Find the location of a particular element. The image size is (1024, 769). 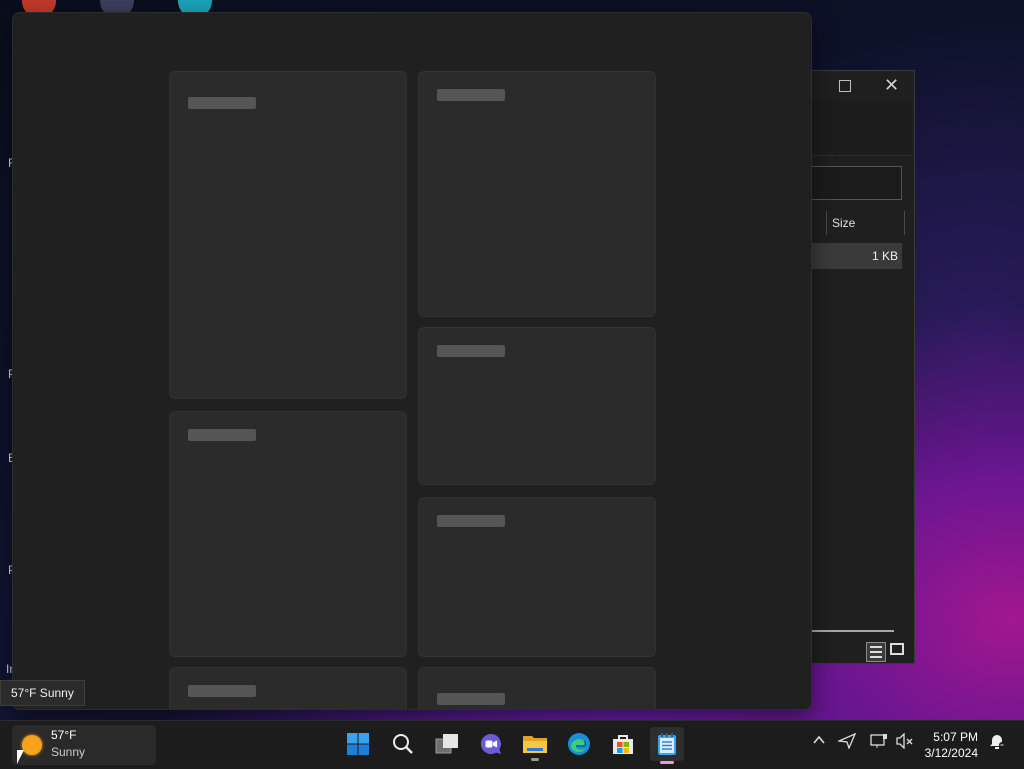

task-view-icon is located at coordinates (446, 744).